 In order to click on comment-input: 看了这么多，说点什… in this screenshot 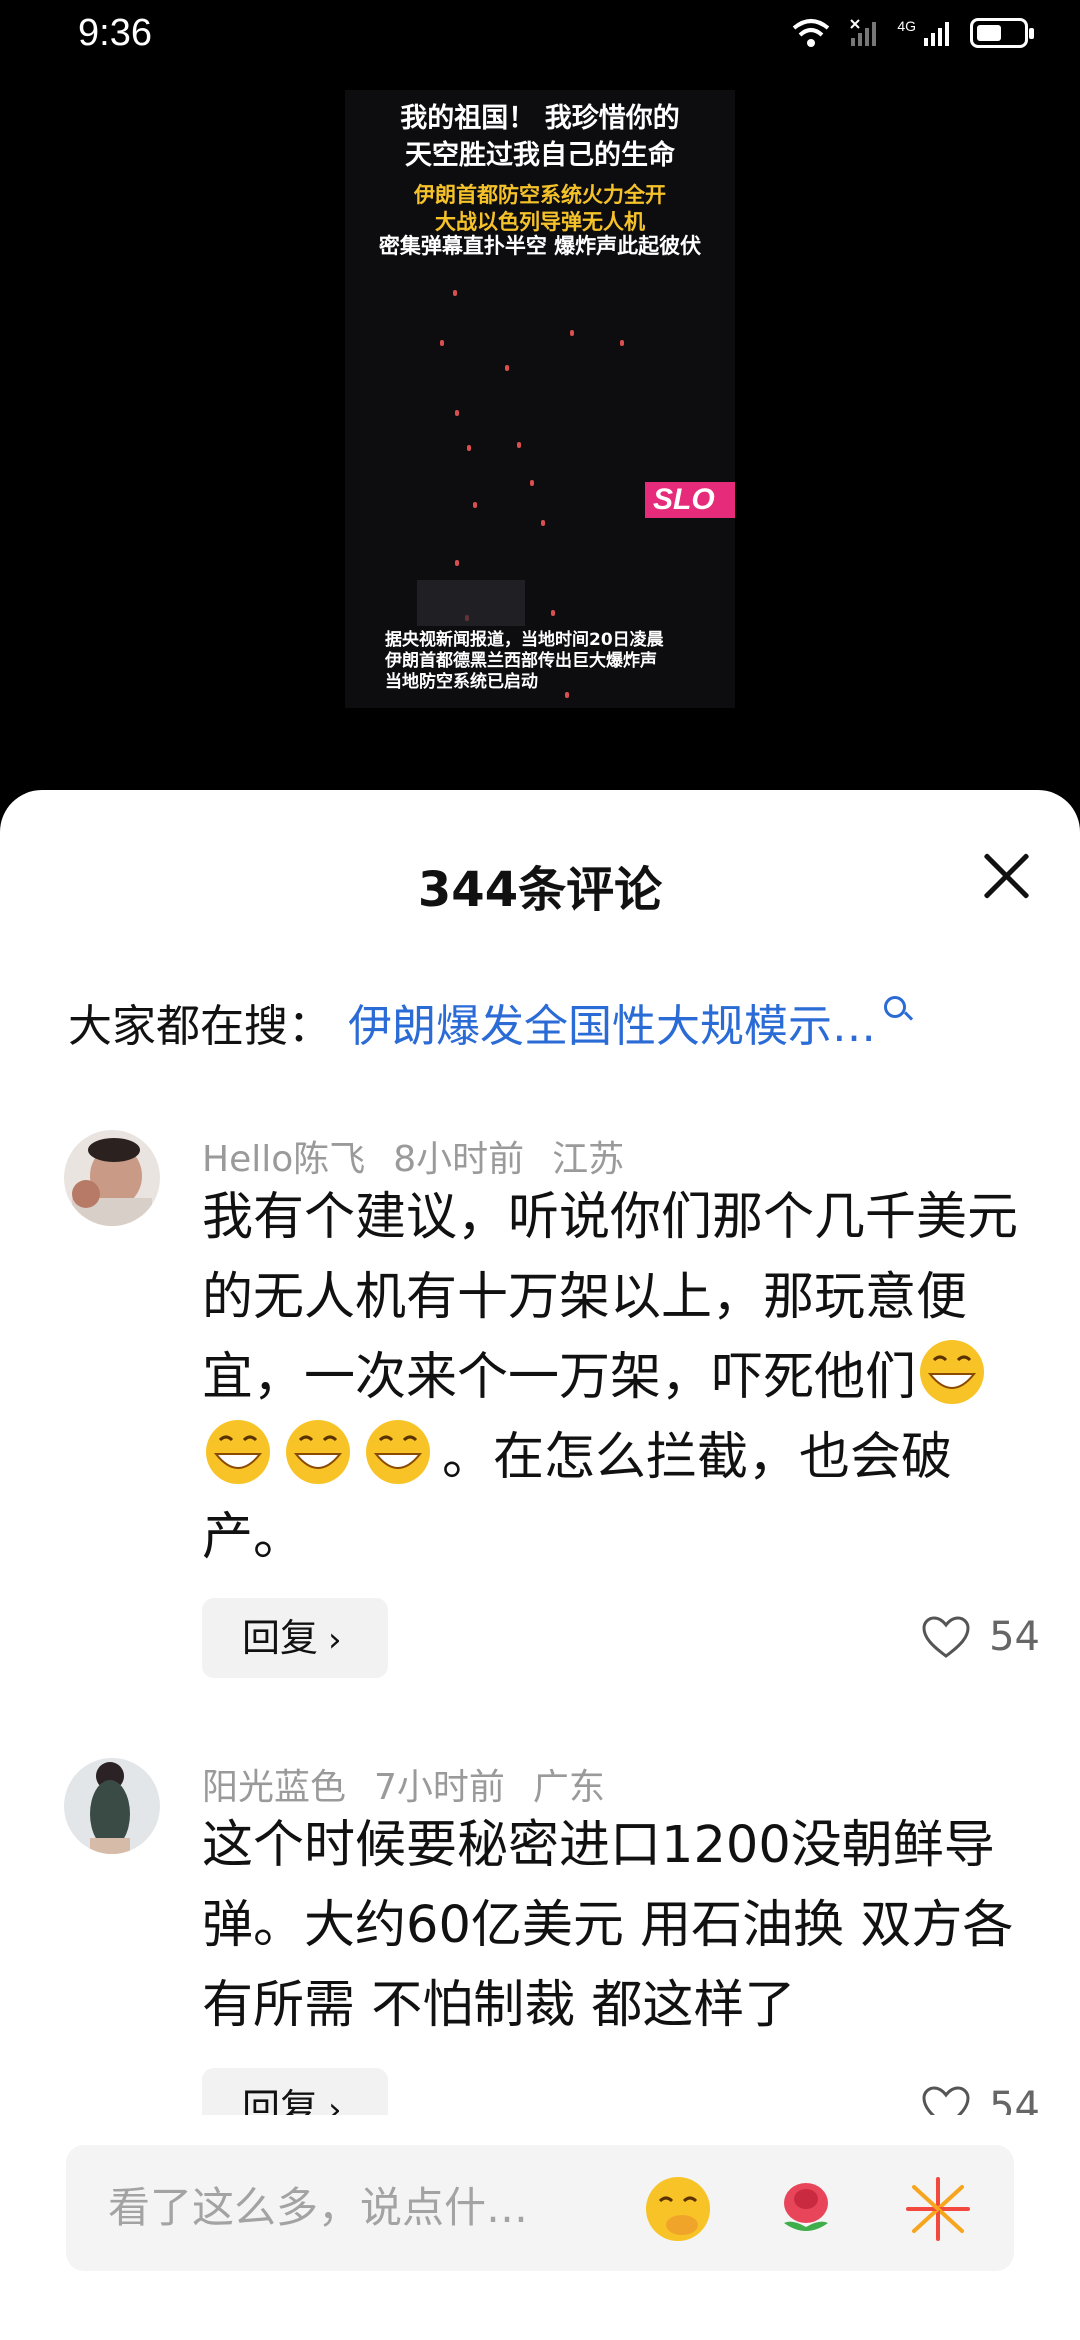, I will do `click(318, 2208)`.